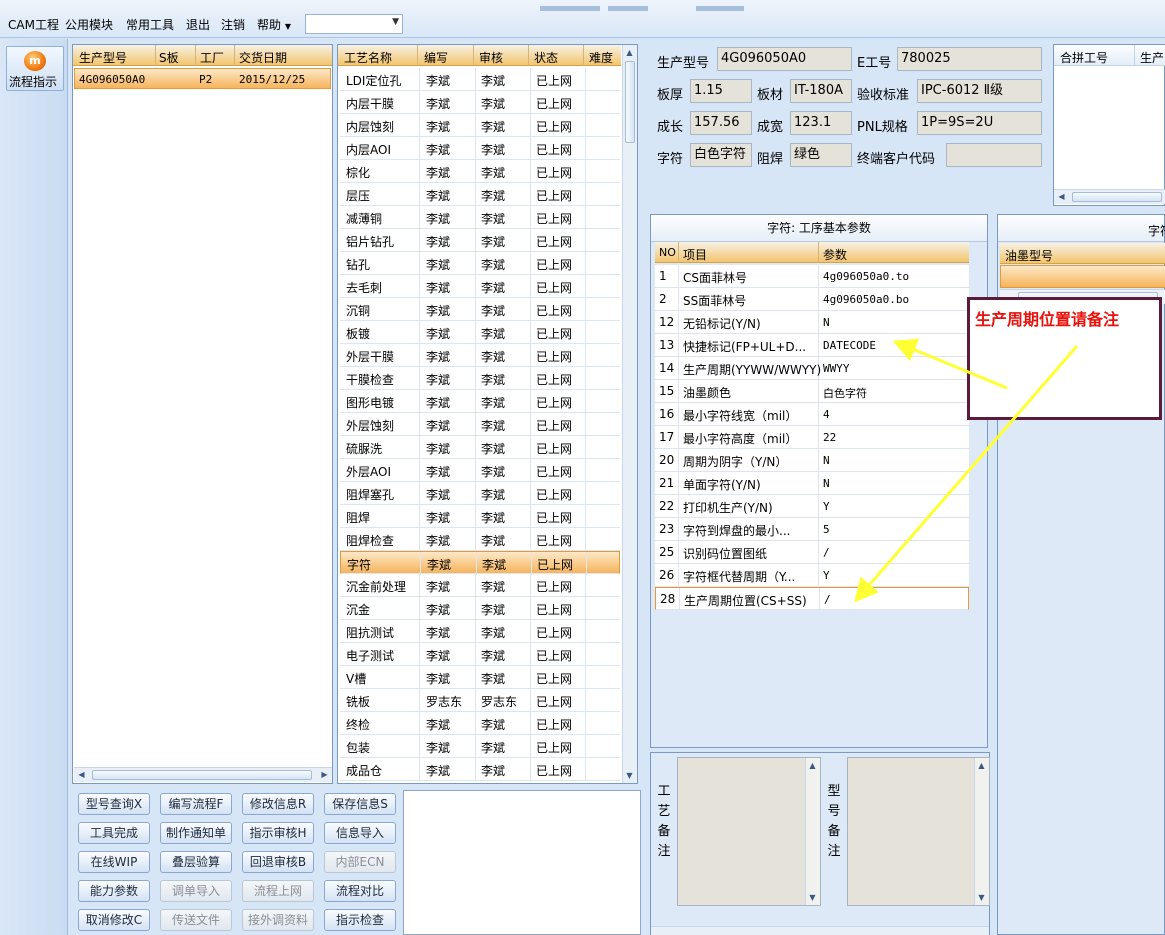 Image resolution: width=1165 pixels, height=935 pixels. I want to click on col-s-board: S板, so click(169, 57).